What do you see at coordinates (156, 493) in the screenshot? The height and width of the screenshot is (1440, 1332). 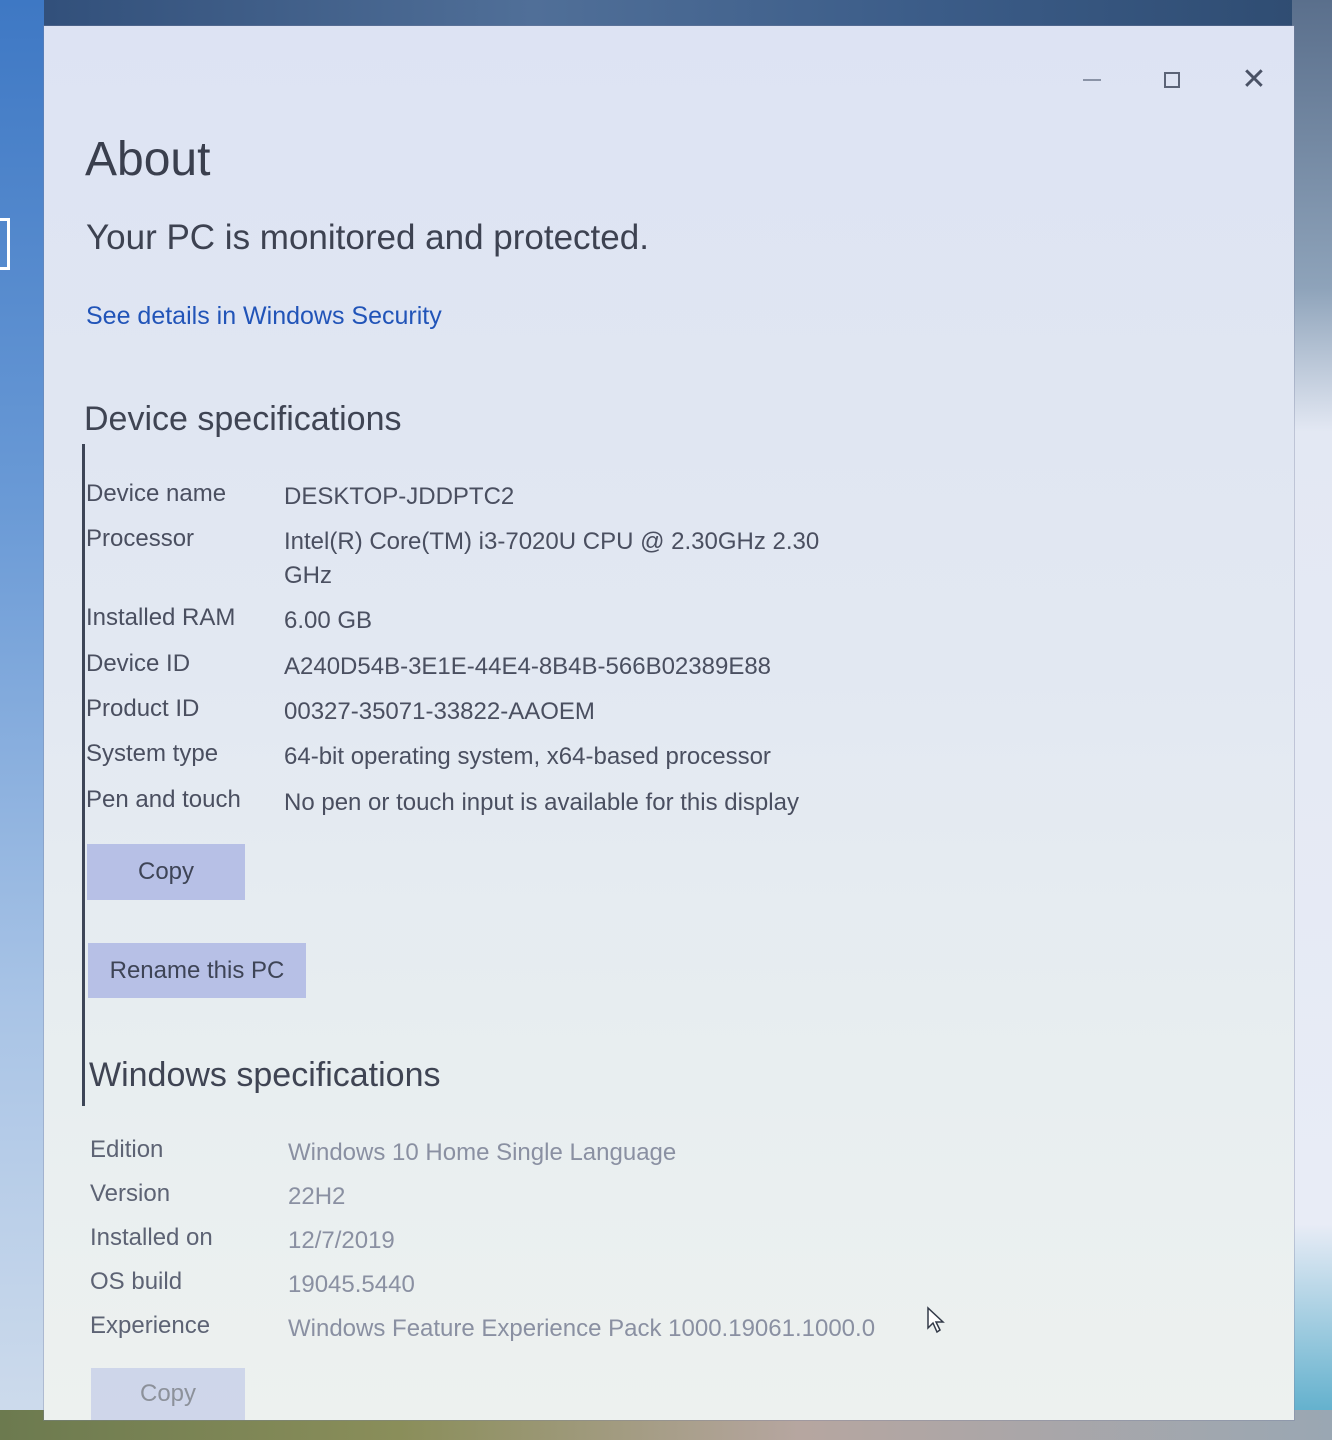 I see `spec-label: Device name` at bounding box center [156, 493].